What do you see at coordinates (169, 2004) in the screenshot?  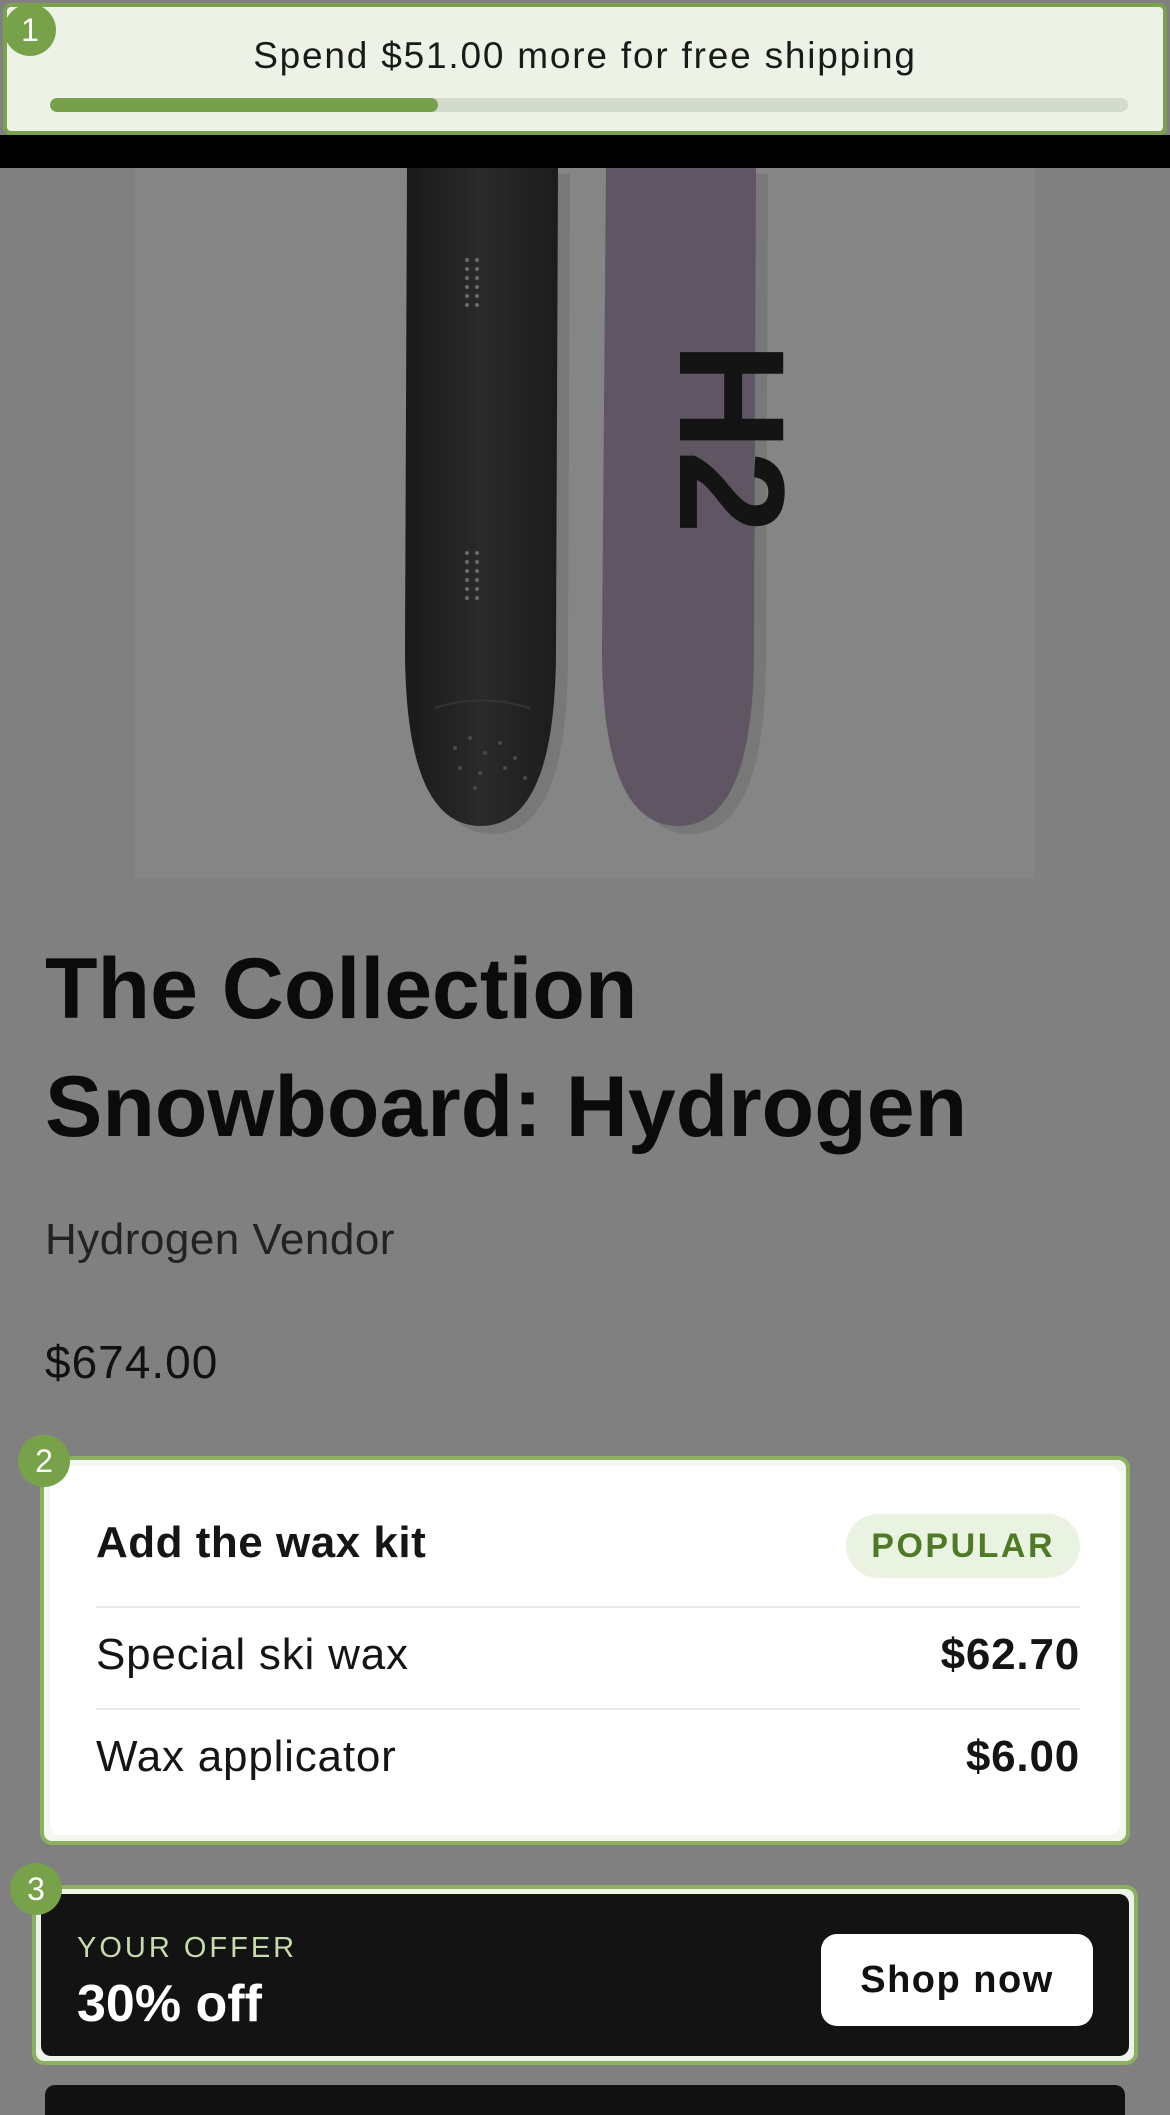 I see `offer-headline: 30% off` at bounding box center [169, 2004].